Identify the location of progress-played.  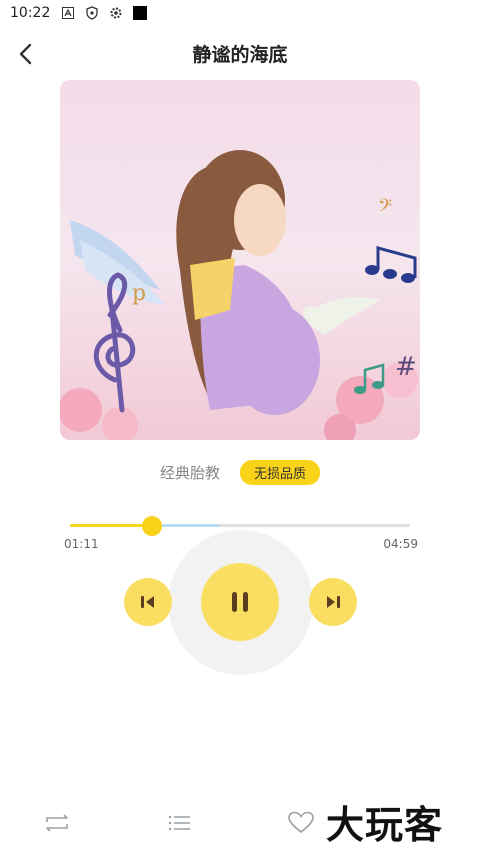
(111, 525).